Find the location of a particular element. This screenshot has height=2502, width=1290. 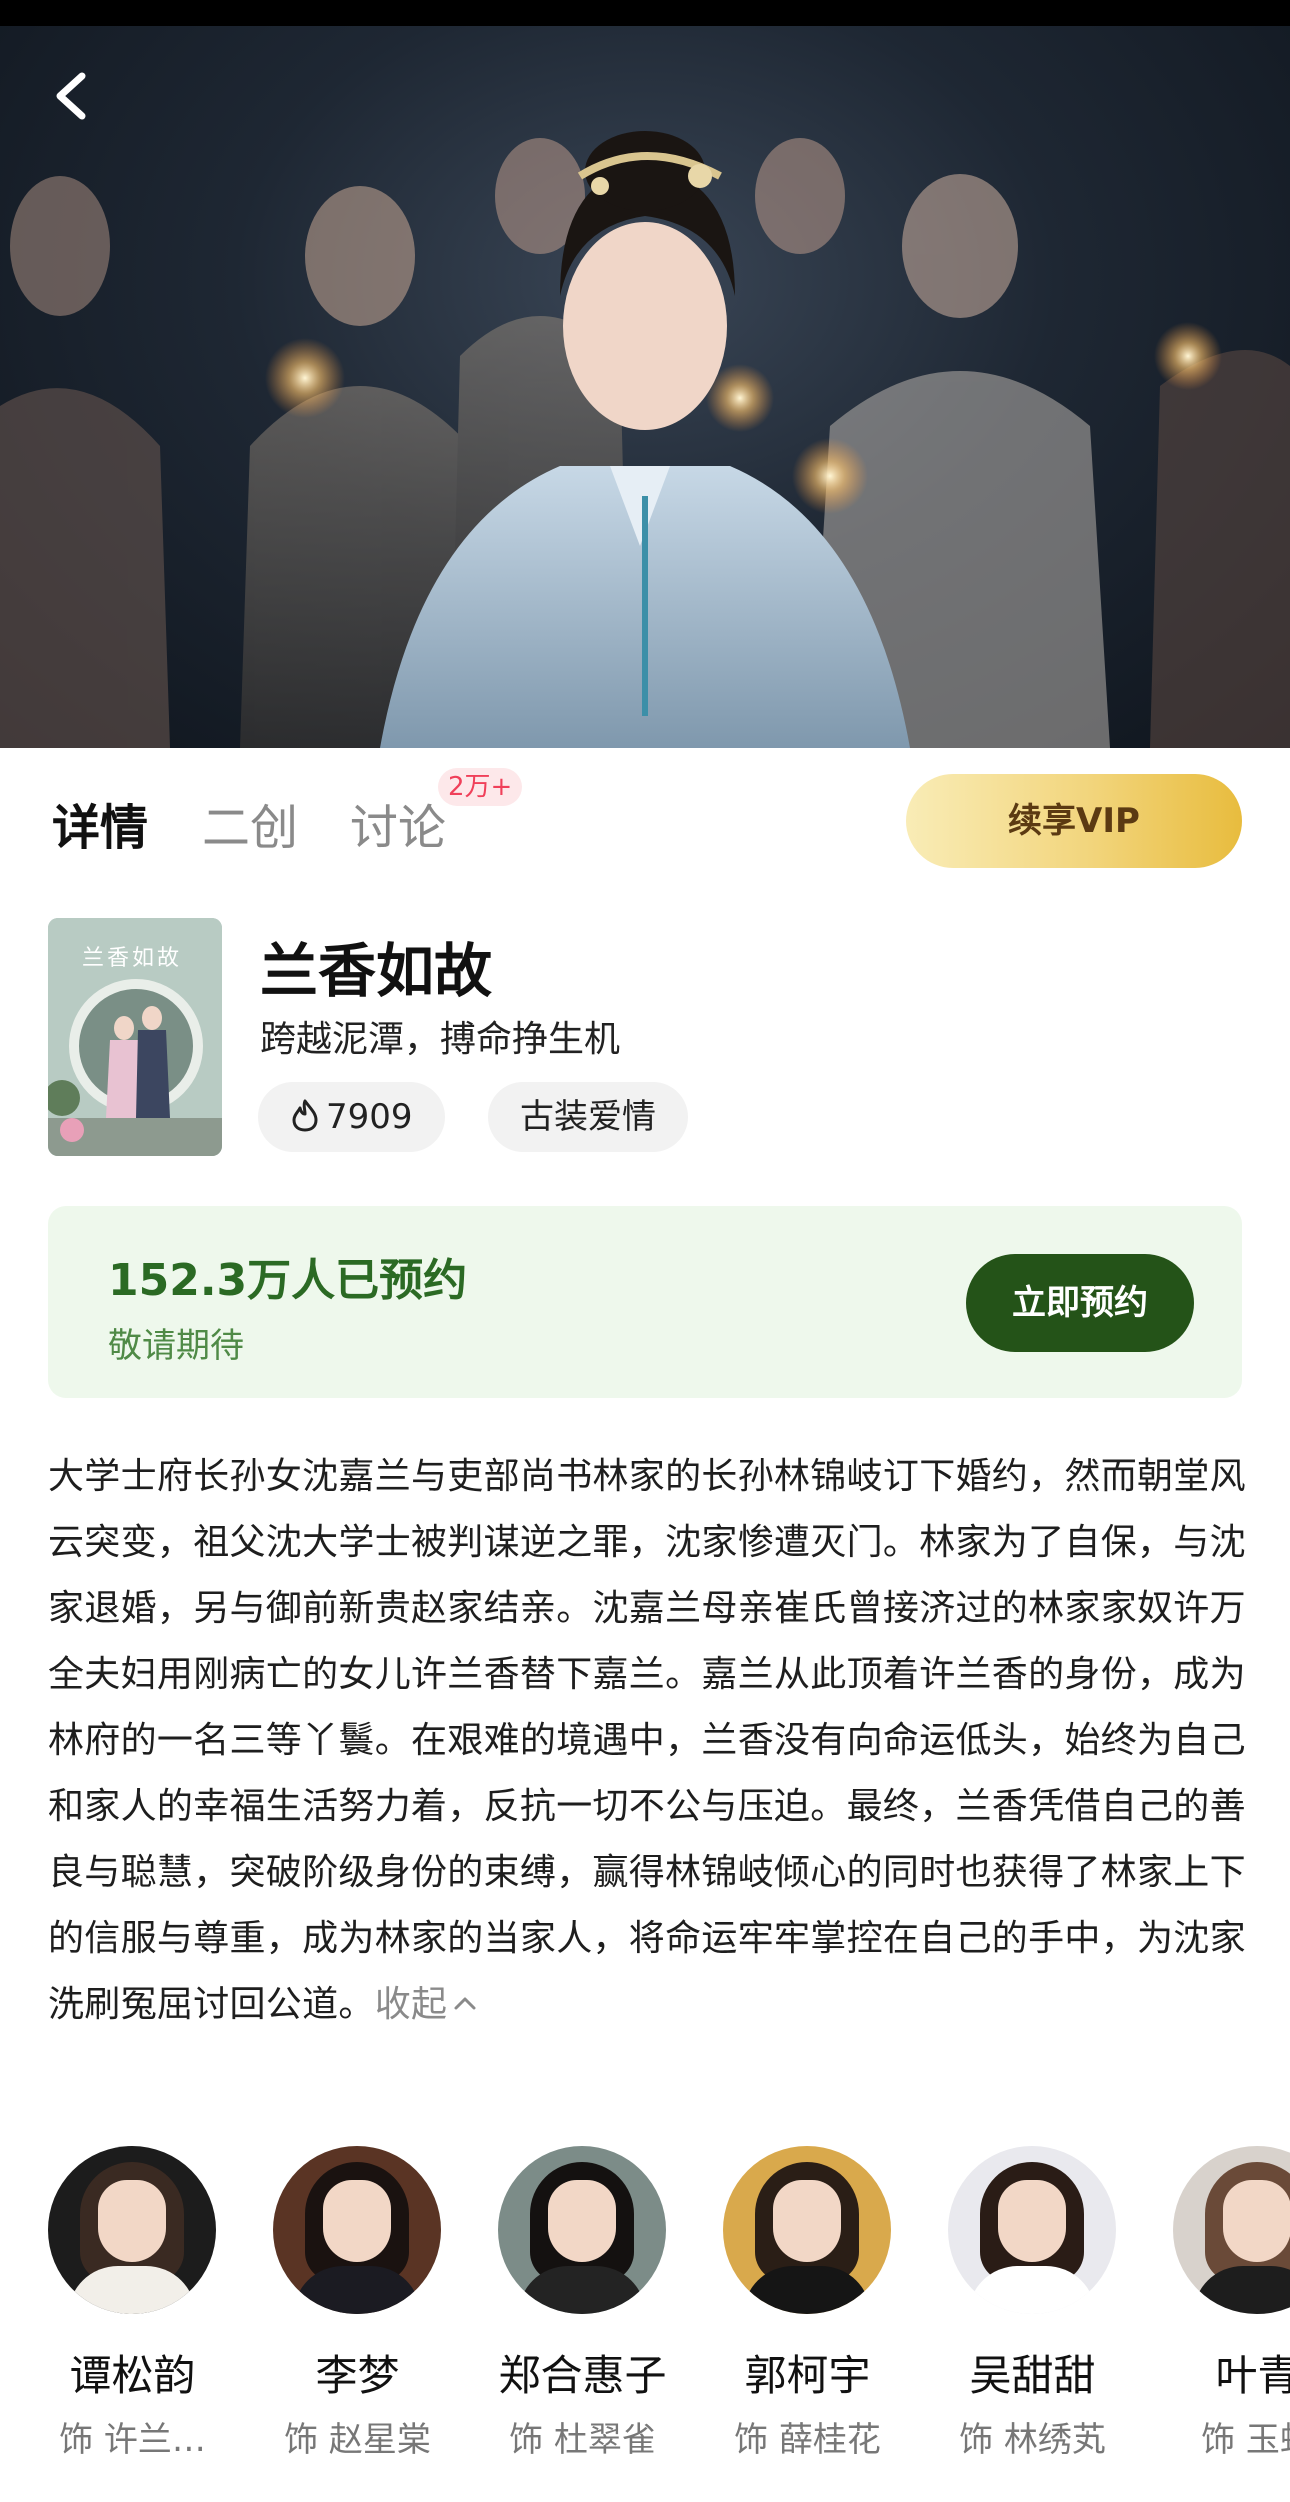

show-poster: 兰香如故 is located at coordinates (135, 1037).